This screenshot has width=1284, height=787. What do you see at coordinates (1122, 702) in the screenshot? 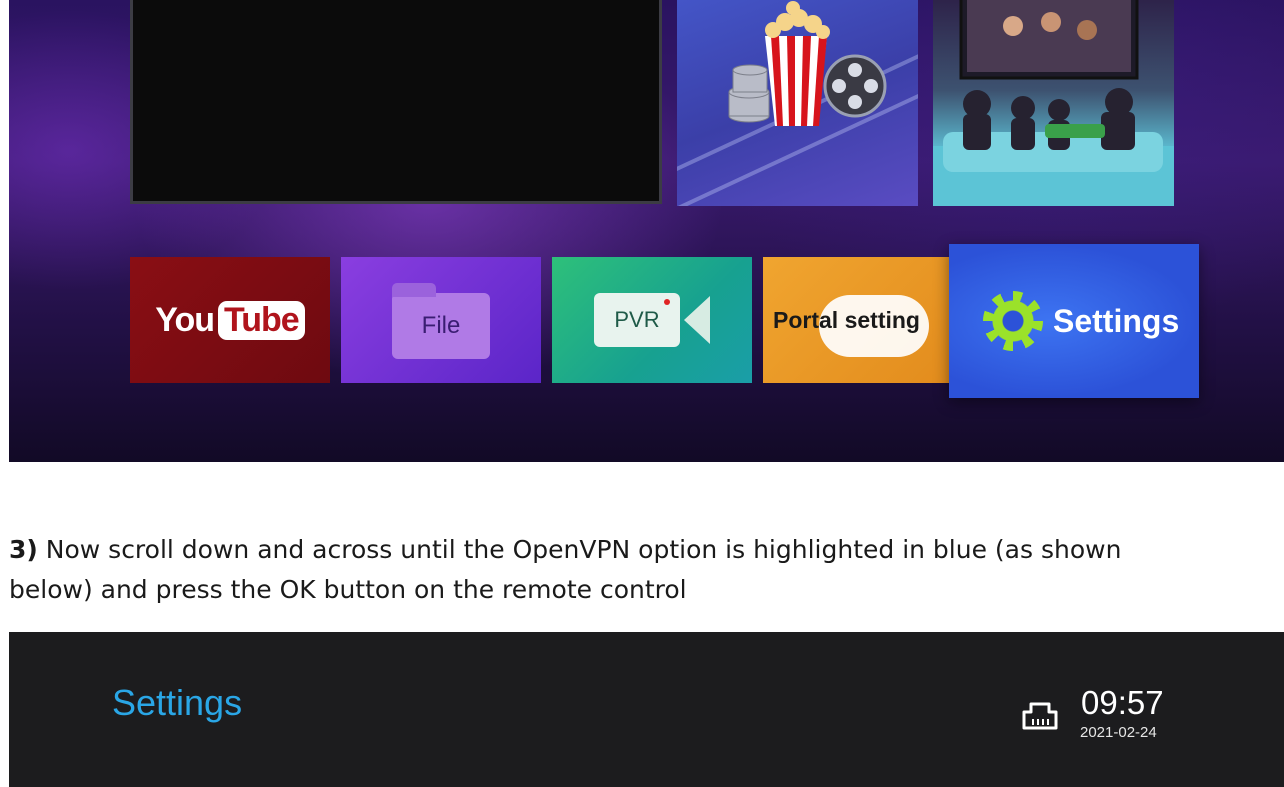
I see `clock-time: 09:57` at bounding box center [1122, 702].